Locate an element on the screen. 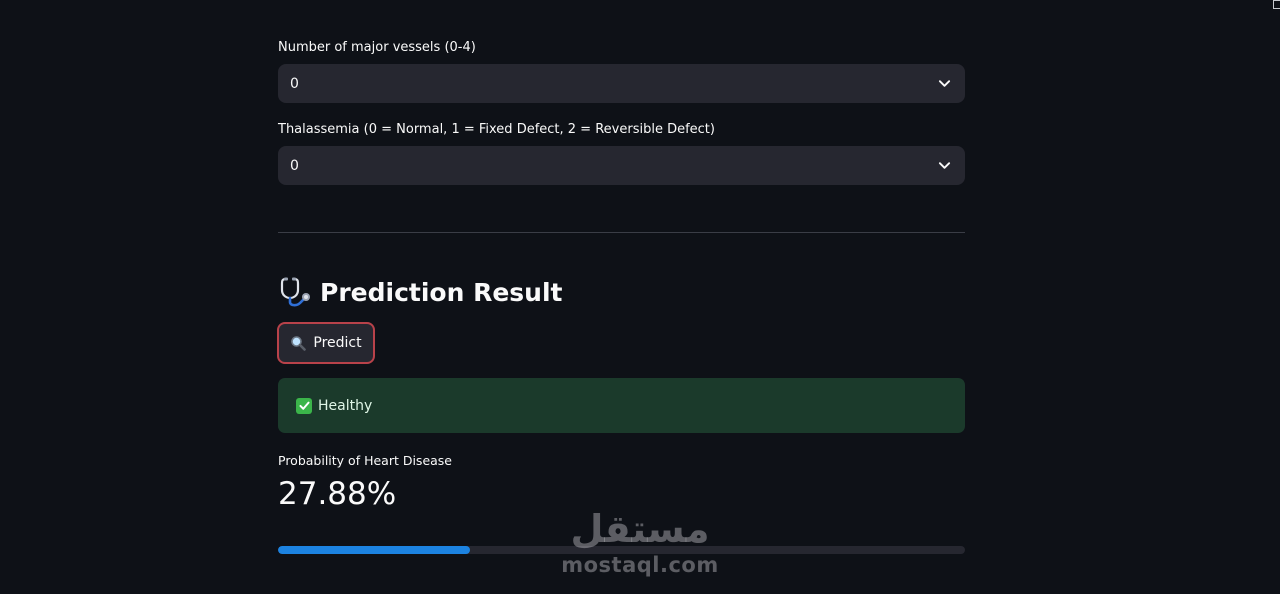 This screenshot has width=1280, height=594. magnifier-icon is located at coordinates (299, 343).